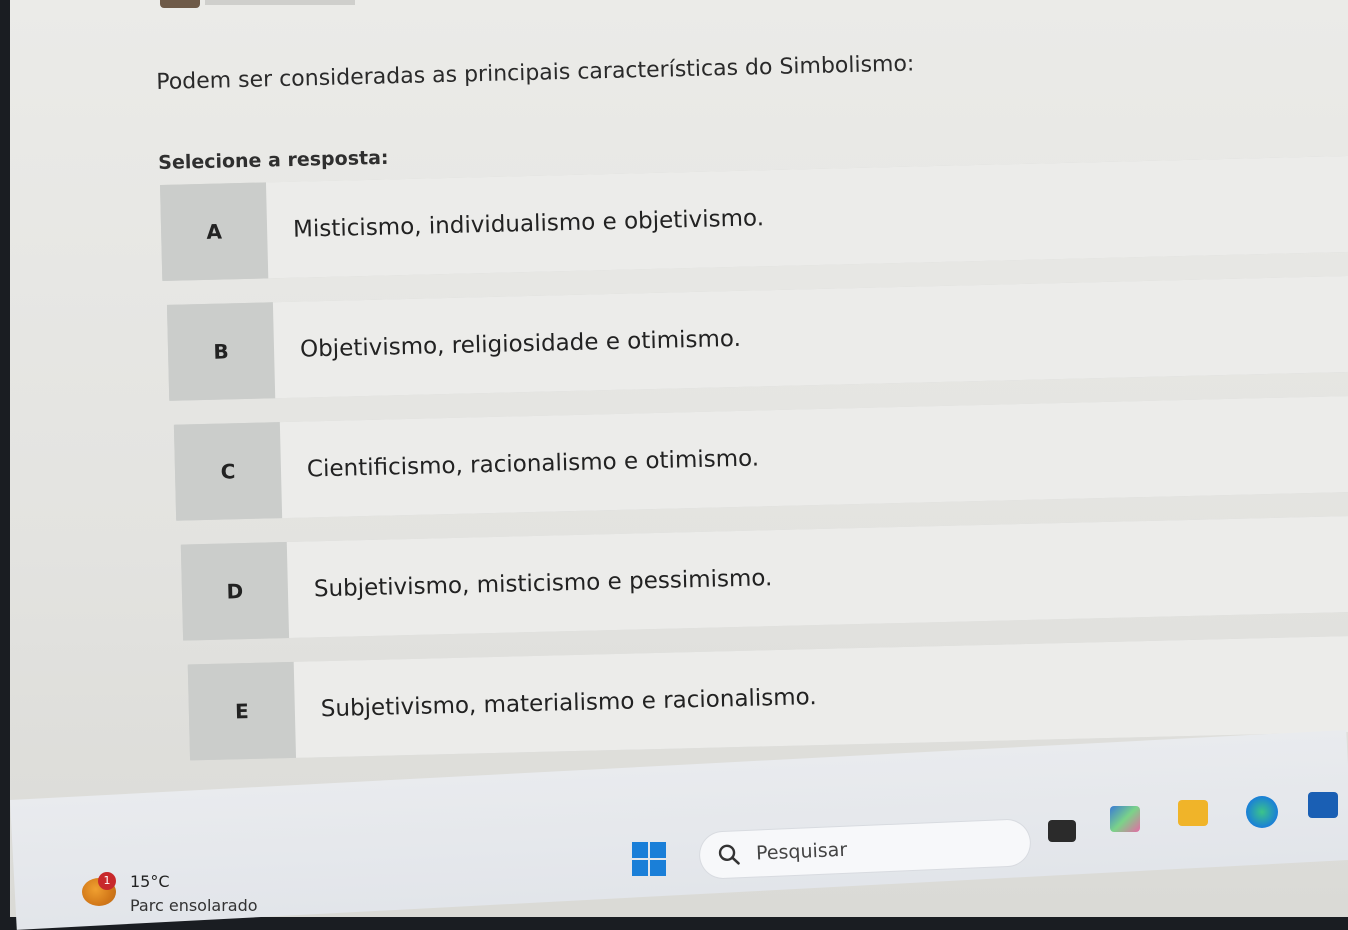 Image resolution: width=1348 pixels, height=930 pixels. Describe the element at coordinates (810, 336) in the screenshot. I see `option-text: Objetivismo, religiosidade e otimismo.` at that location.